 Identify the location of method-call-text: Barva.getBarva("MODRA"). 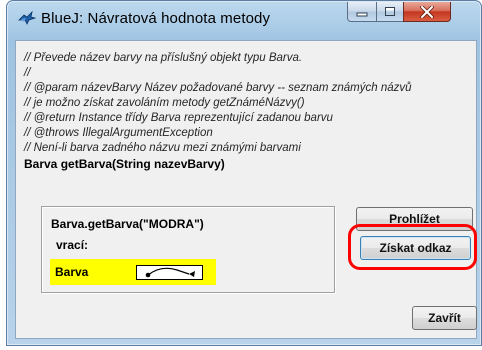
(127, 224).